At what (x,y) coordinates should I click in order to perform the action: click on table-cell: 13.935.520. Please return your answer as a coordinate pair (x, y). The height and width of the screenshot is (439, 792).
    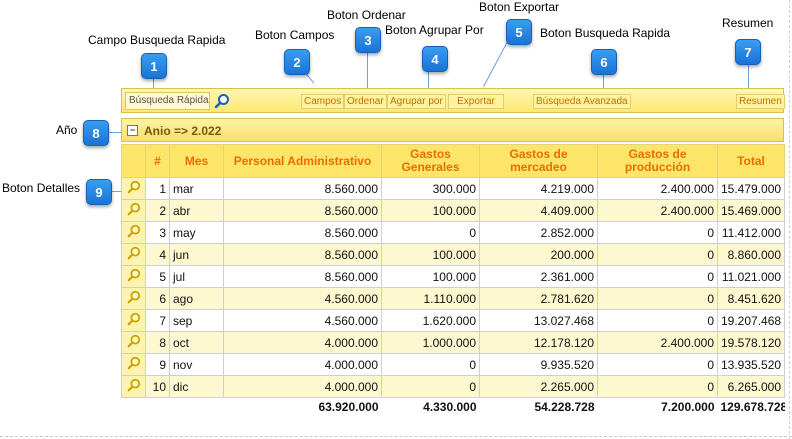
    Looking at the image, I should click on (751, 364).